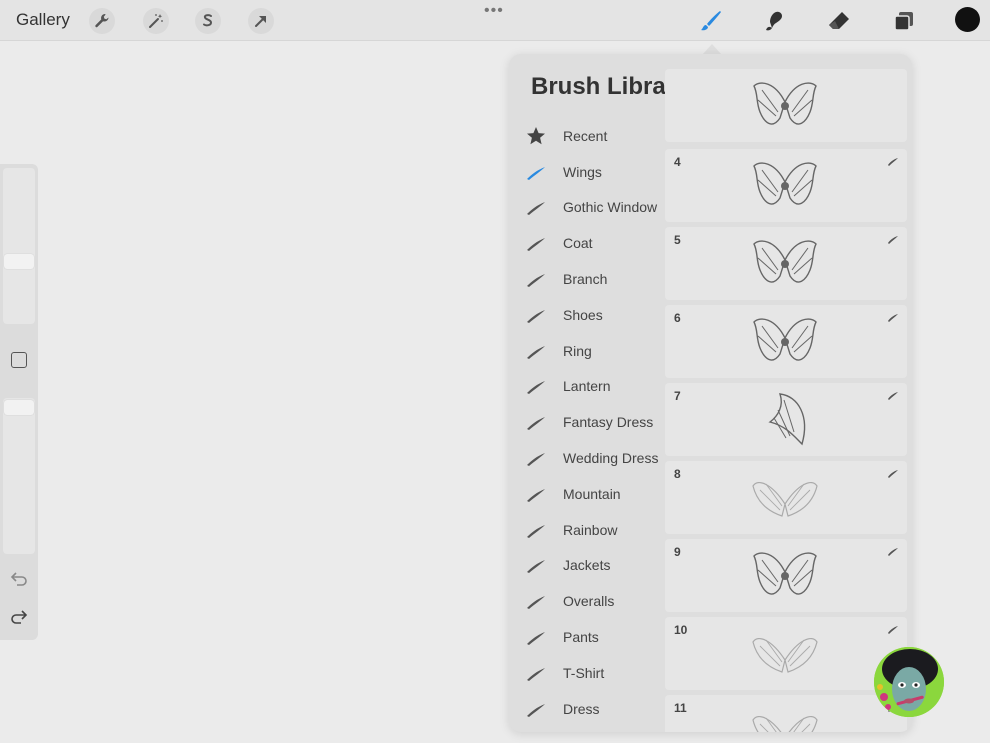  I want to click on brush-set-branch: Branch, so click(587, 279).